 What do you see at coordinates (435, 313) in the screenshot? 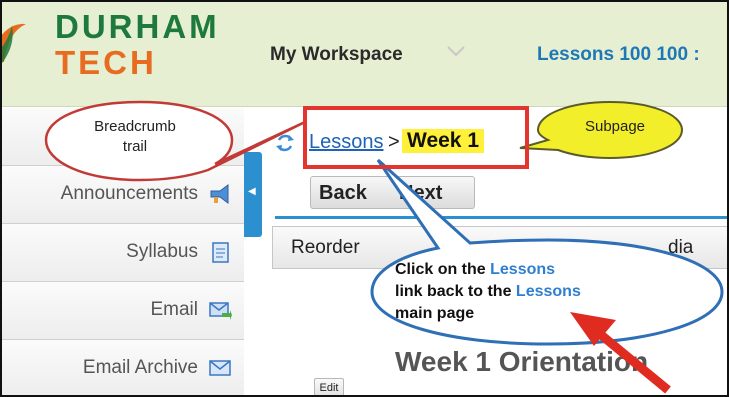
I see `instruction-text: main page` at bounding box center [435, 313].